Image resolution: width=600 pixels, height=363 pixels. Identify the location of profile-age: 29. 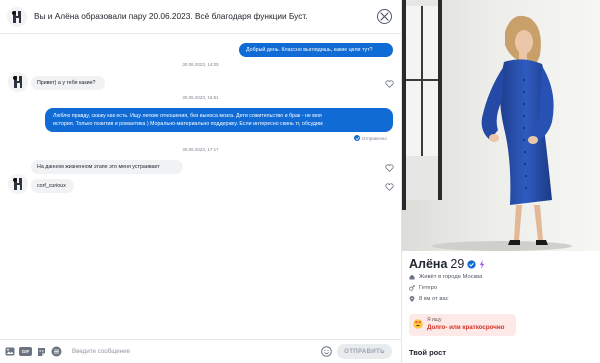
(457, 264).